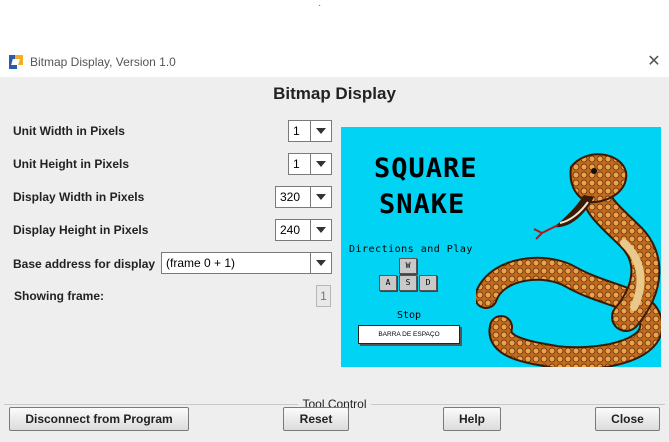  What do you see at coordinates (409, 315) in the screenshot?
I see `stop-text: Stop` at bounding box center [409, 315].